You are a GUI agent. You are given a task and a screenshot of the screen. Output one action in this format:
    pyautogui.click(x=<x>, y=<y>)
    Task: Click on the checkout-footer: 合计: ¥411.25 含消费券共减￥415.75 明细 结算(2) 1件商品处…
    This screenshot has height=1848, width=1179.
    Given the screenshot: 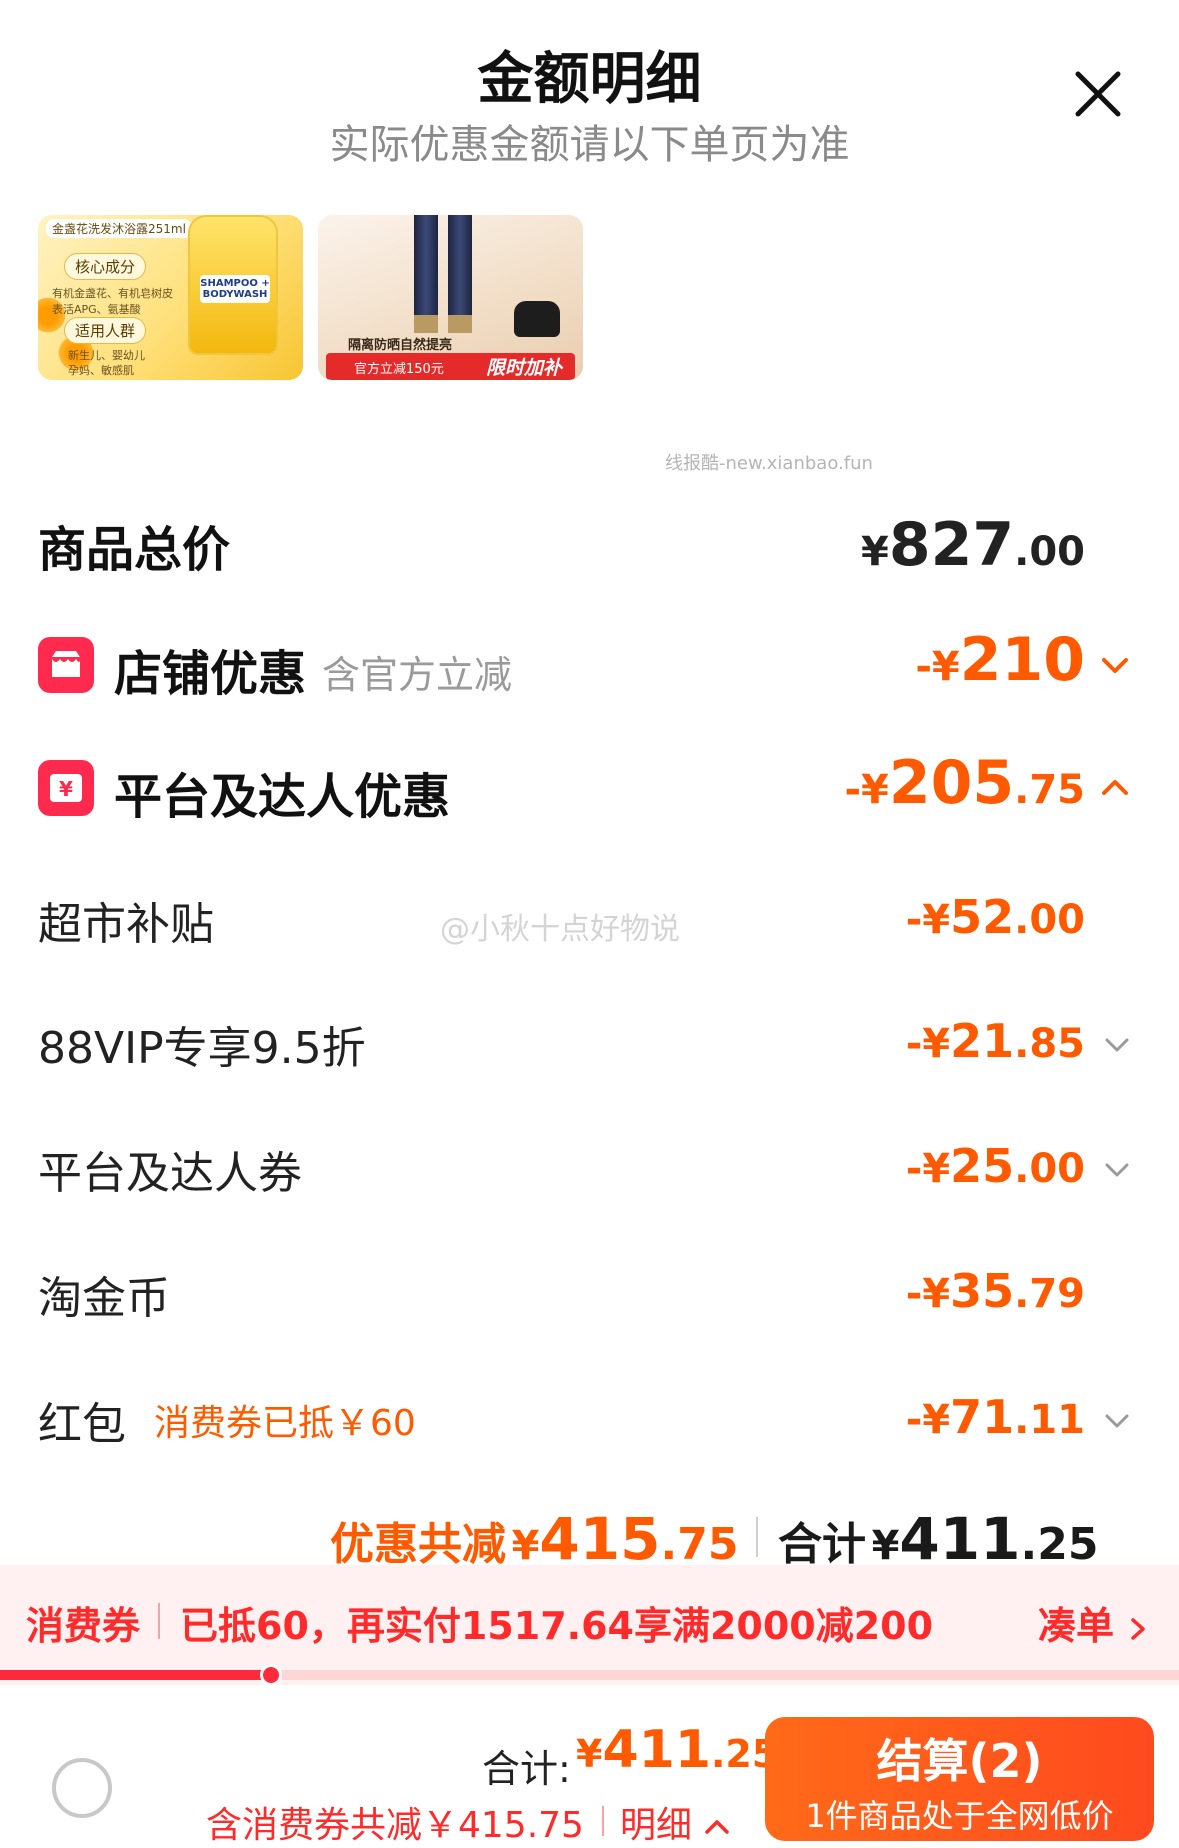 What is the action you would take?
    pyautogui.click(x=589, y=1769)
    